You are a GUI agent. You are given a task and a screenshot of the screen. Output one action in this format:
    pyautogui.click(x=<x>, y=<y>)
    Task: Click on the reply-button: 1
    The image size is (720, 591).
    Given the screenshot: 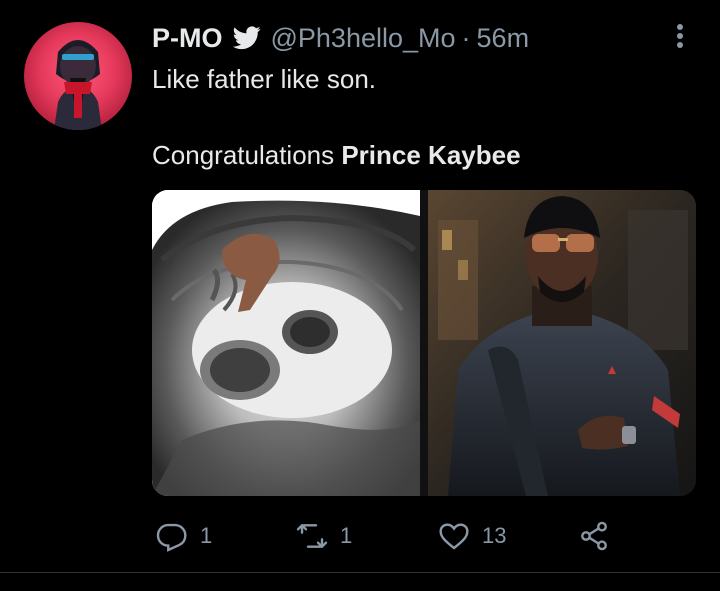 What is the action you would take?
    pyautogui.click(x=184, y=536)
    